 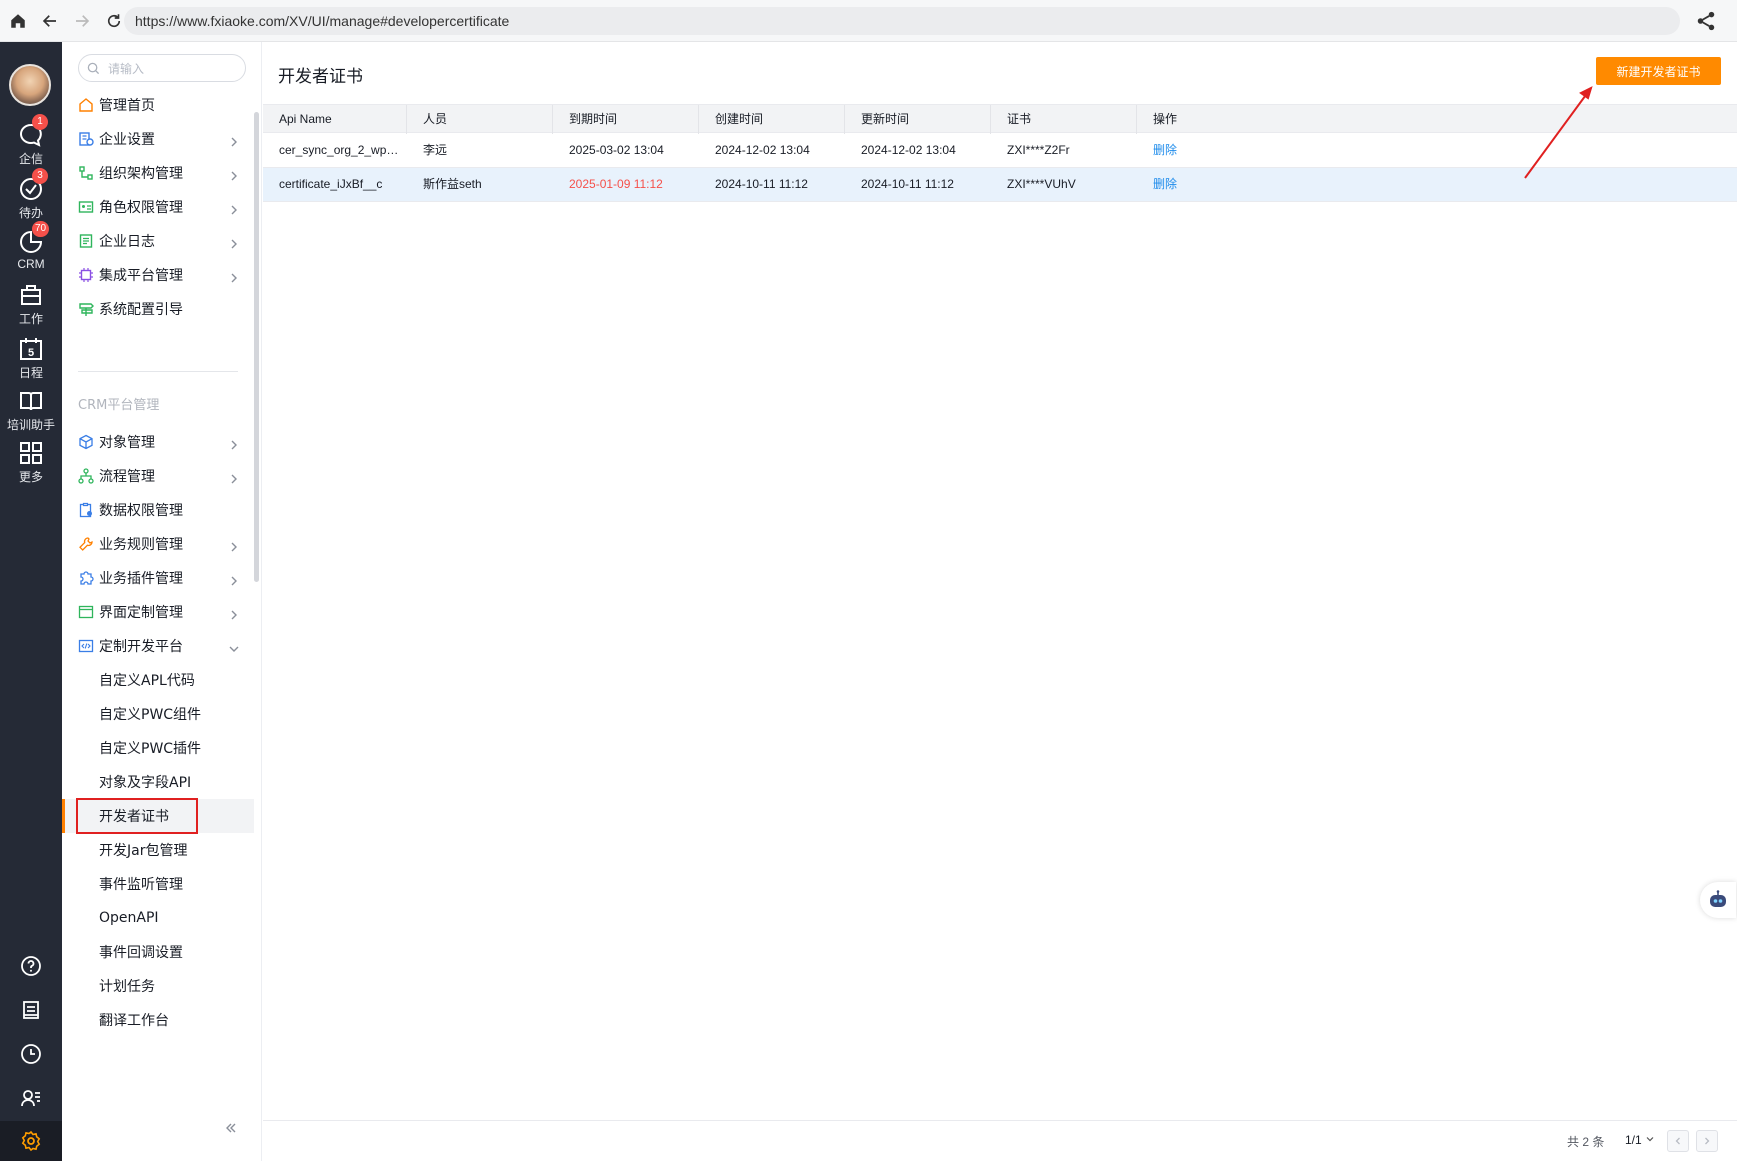 What do you see at coordinates (50, 21) in the screenshot?
I see `back-icon` at bounding box center [50, 21].